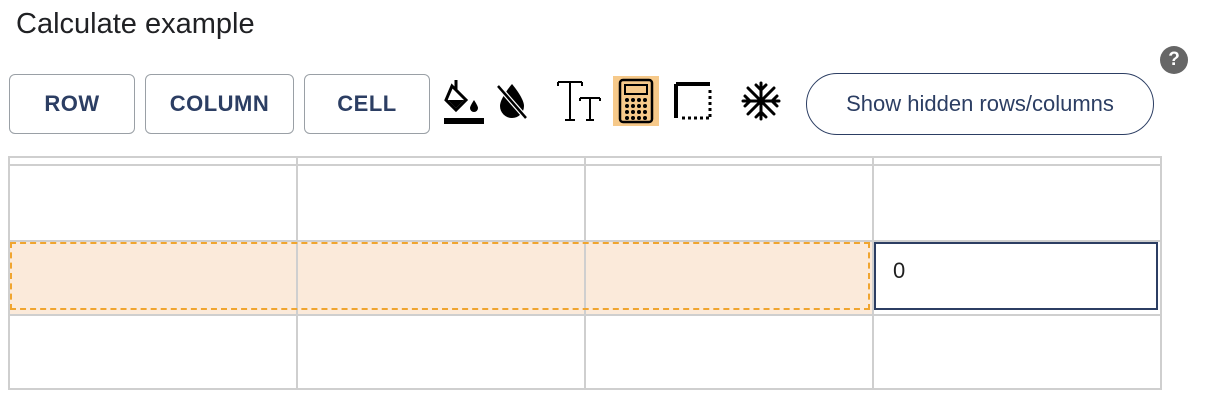 The width and height of the screenshot is (1206, 404). I want to click on no-fill-icon, so click(512, 101).